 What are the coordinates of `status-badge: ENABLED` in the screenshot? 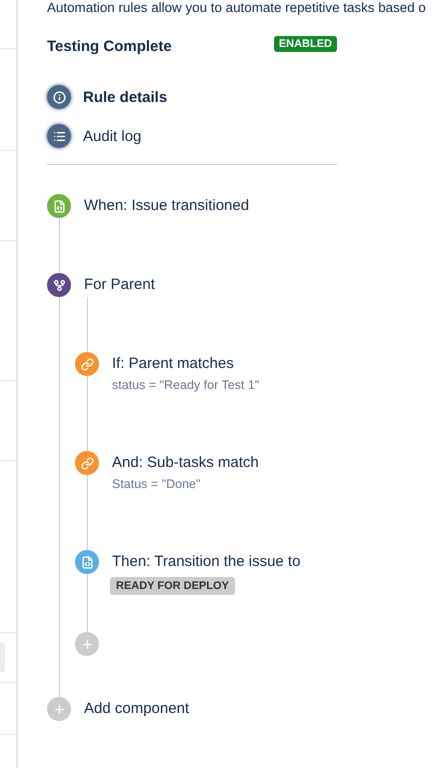 It's located at (305, 44).